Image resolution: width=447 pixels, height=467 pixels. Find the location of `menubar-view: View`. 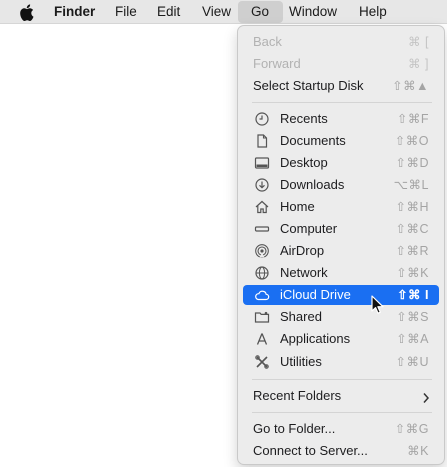

menubar-view: View is located at coordinates (216, 12).